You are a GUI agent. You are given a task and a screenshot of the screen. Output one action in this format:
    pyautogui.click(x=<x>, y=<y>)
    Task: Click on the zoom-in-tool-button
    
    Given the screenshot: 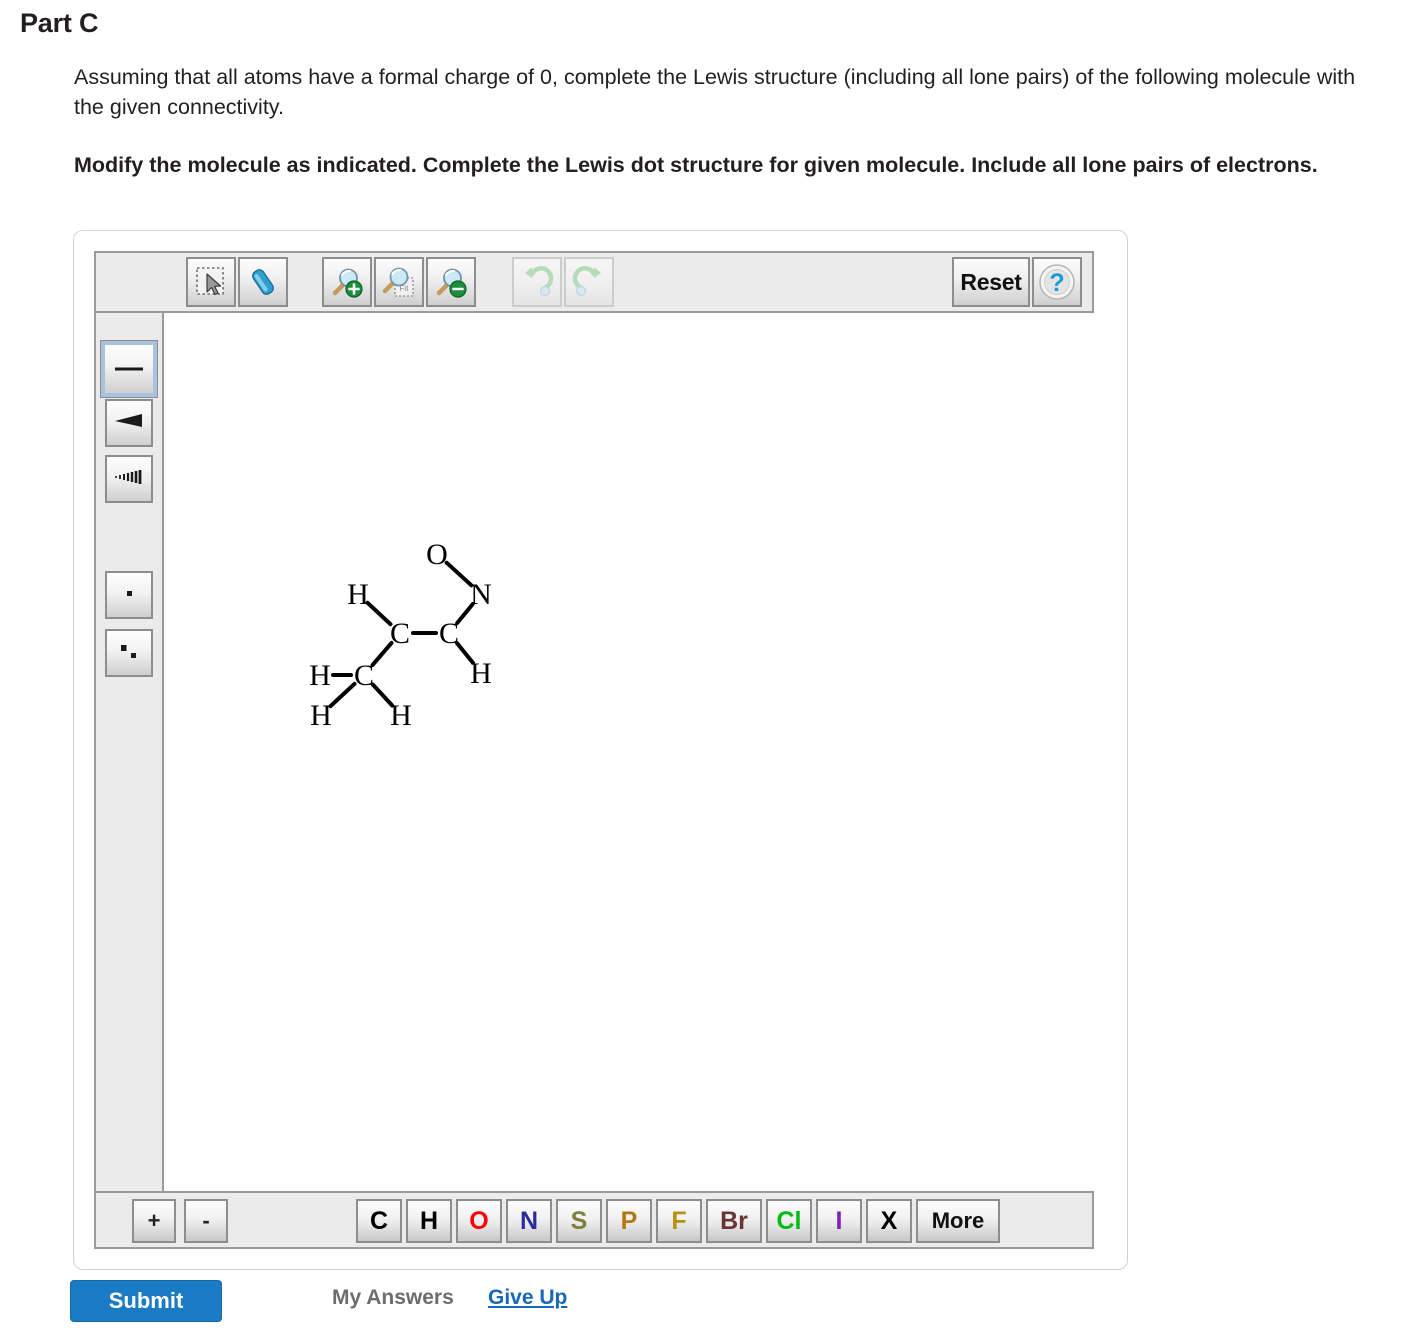 What is the action you would take?
    pyautogui.click(x=347, y=282)
    